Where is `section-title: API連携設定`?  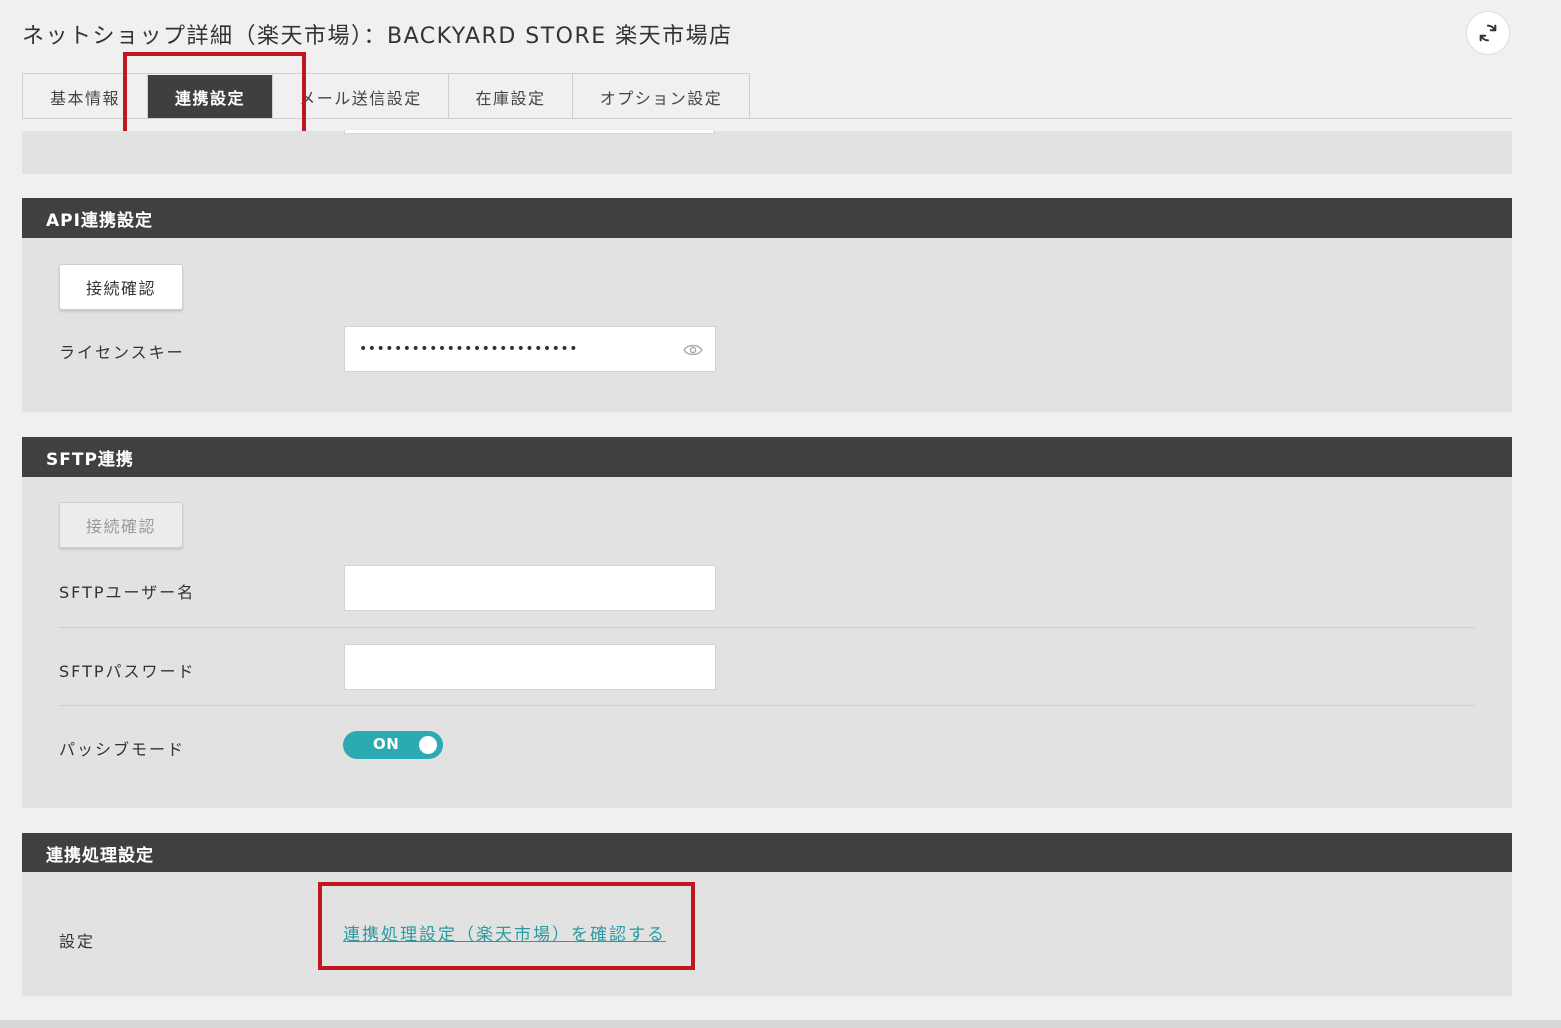
section-title: API連携設定 is located at coordinates (99, 220).